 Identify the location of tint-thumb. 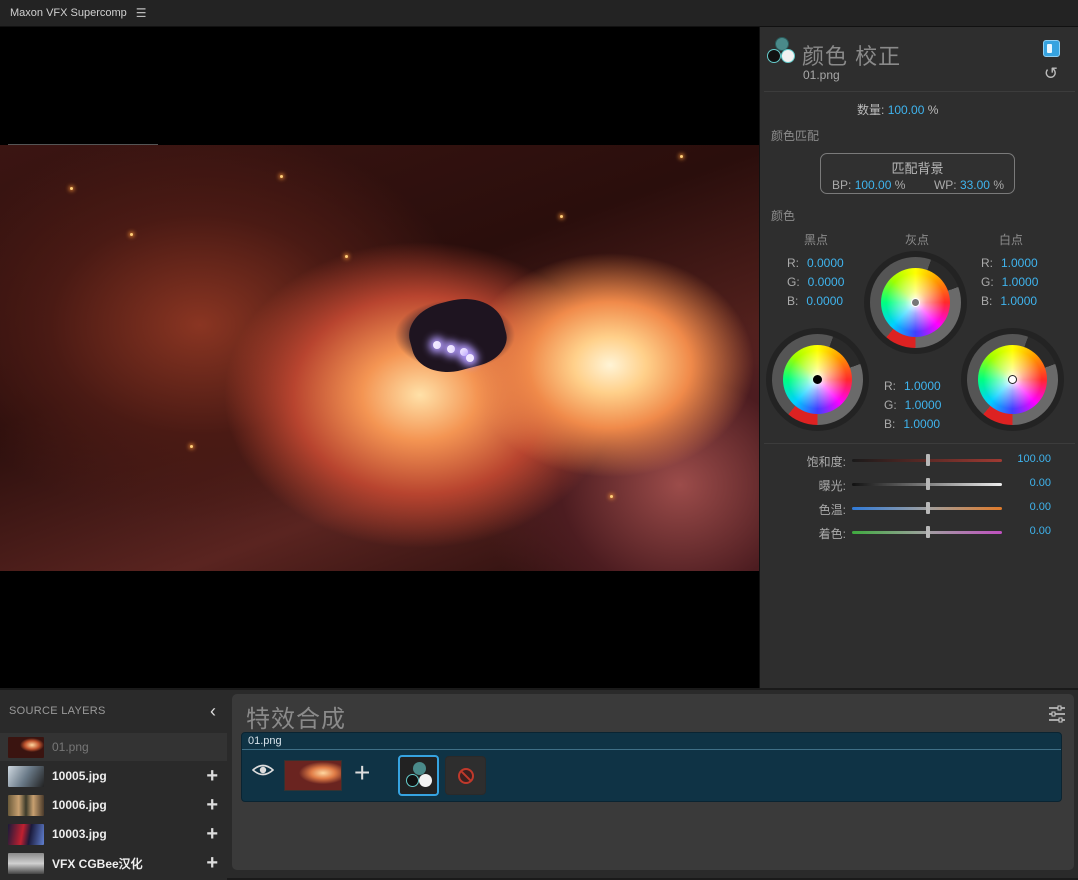
(928, 532).